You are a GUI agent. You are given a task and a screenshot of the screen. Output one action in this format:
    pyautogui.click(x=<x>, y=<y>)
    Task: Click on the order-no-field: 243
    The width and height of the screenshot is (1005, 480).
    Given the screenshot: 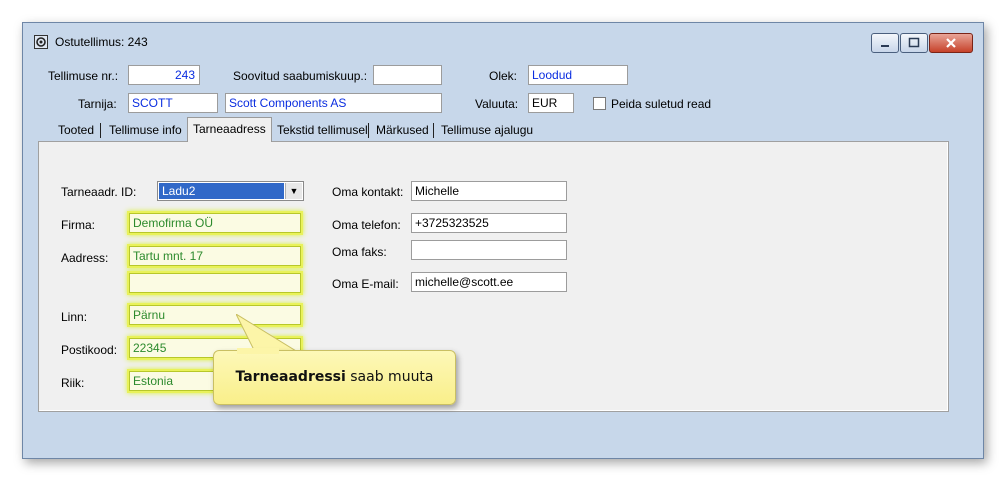 What is the action you would take?
    pyautogui.click(x=164, y=75)
    